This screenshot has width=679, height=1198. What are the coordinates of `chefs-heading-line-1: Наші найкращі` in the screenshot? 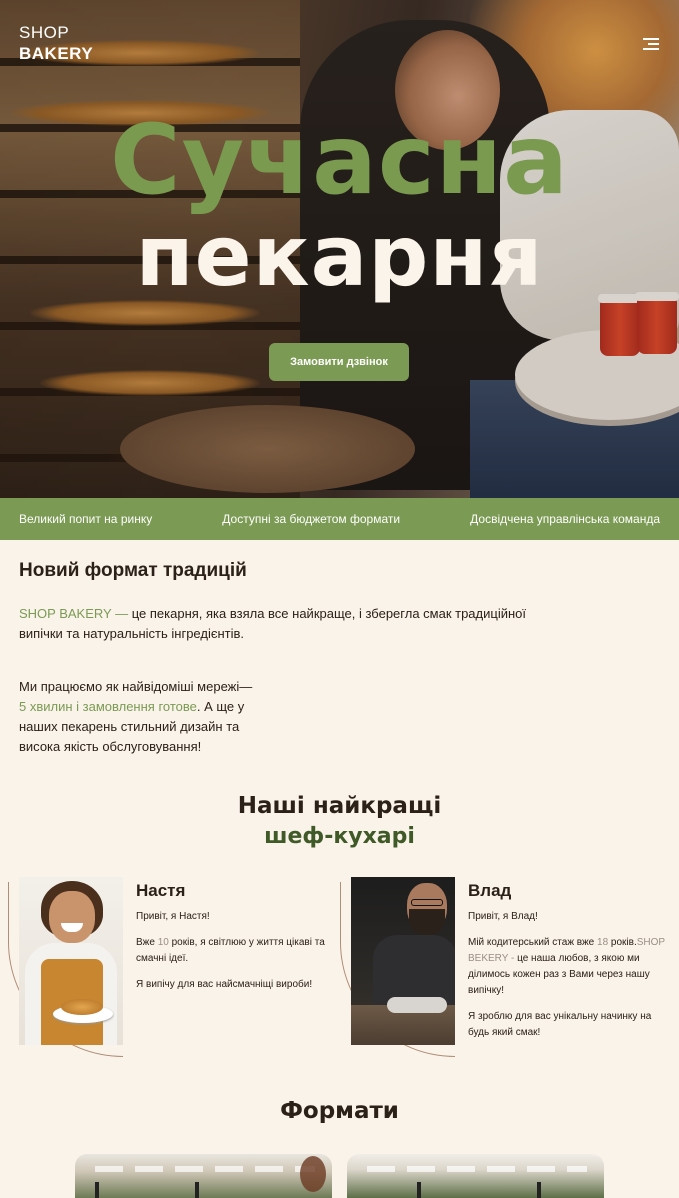 It's located at (339, 806).